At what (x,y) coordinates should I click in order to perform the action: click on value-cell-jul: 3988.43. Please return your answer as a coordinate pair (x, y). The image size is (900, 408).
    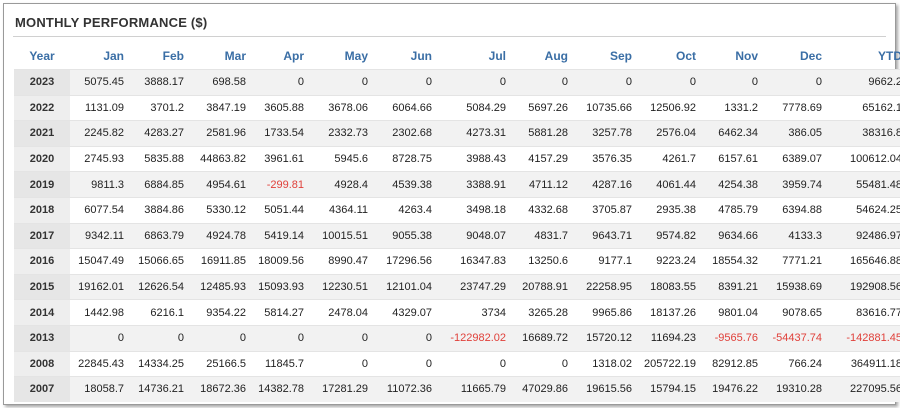
    Looking at the image, I should click on (473, 158).